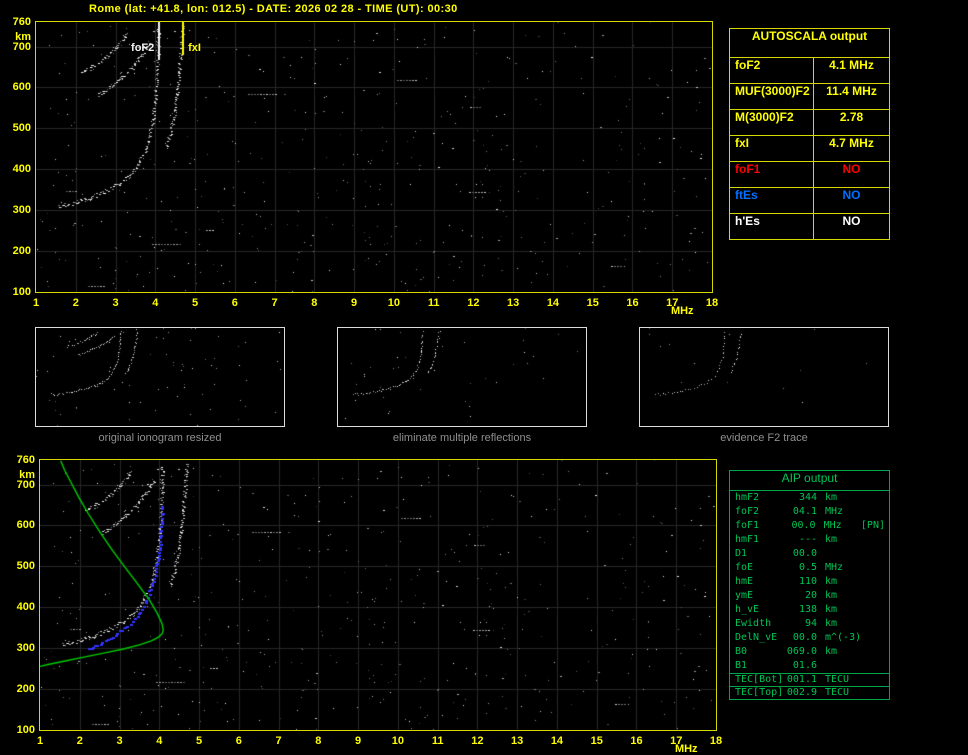 This screenshot has height=755, width=968. I want to click on aip-row: hmF2 344 km, so click(809, 498).